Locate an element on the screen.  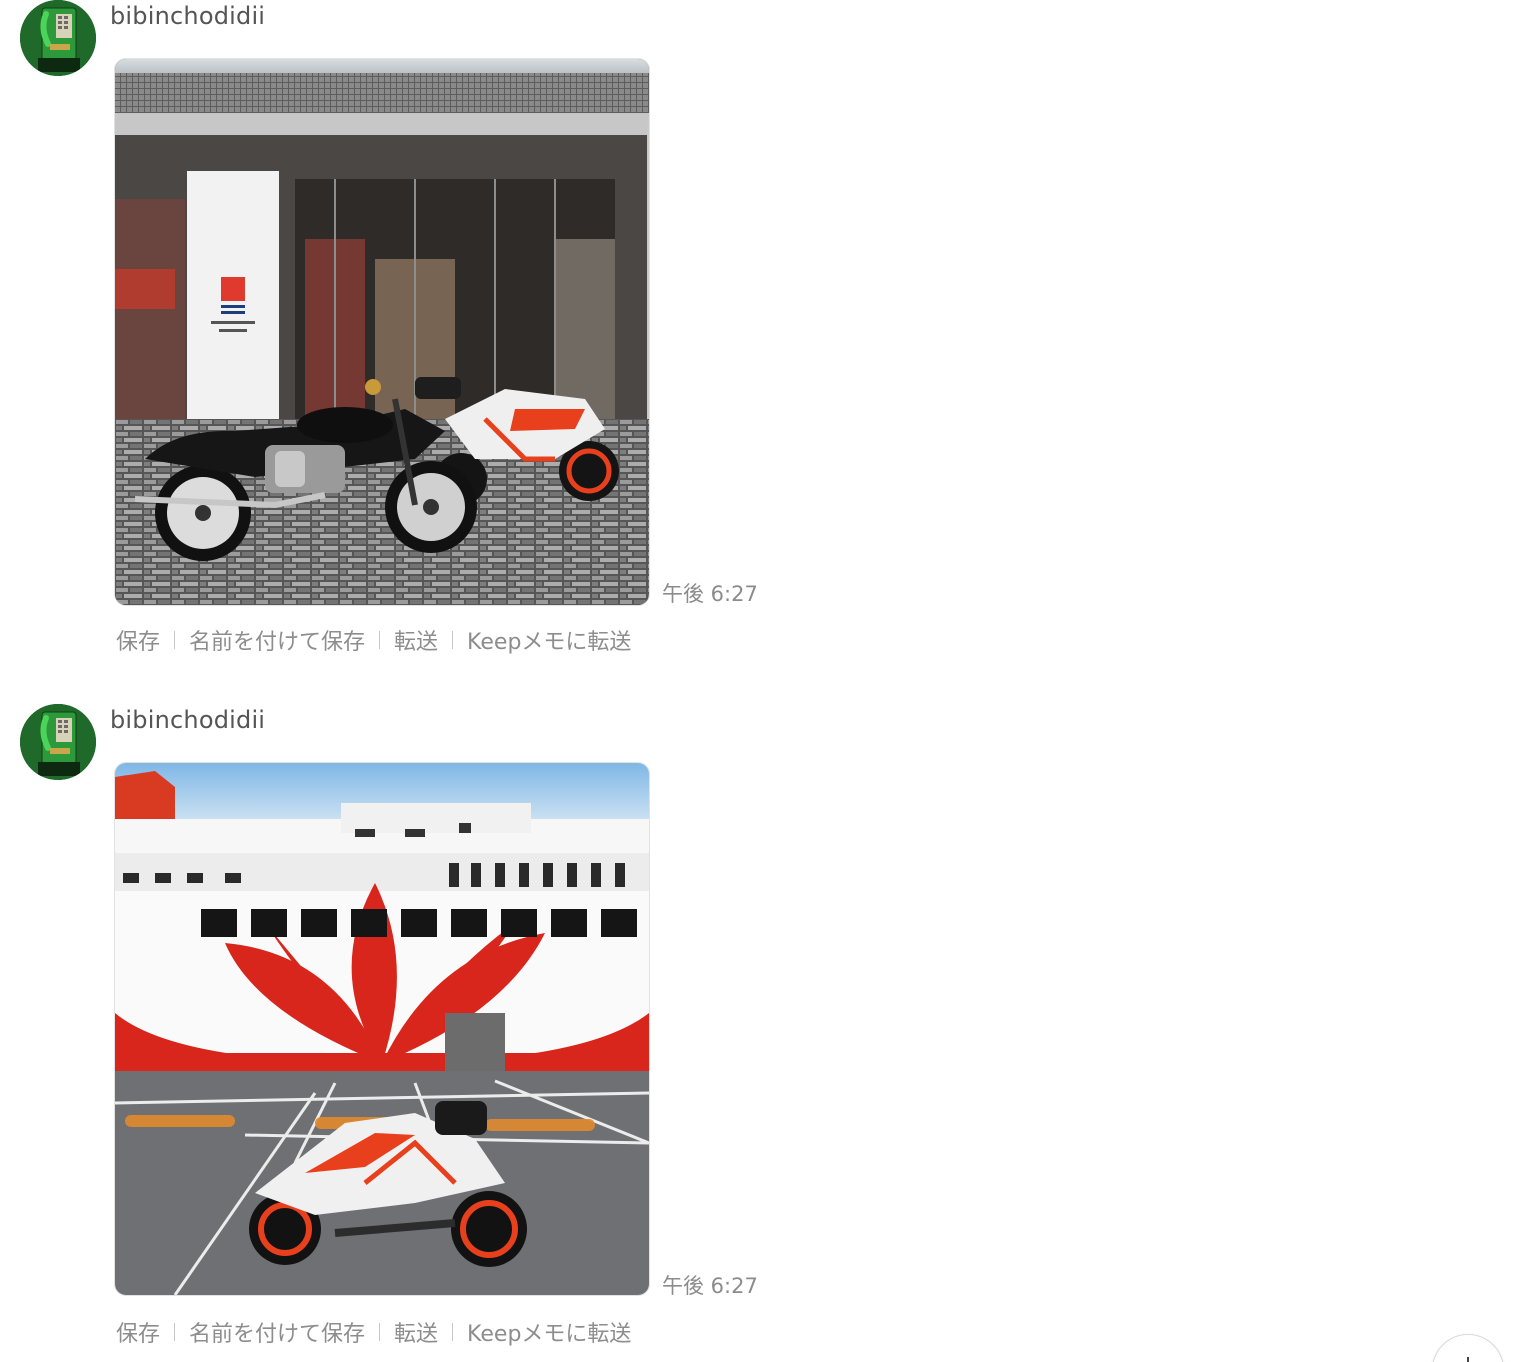
motorcycles-image is located at coordinates (382, 332).